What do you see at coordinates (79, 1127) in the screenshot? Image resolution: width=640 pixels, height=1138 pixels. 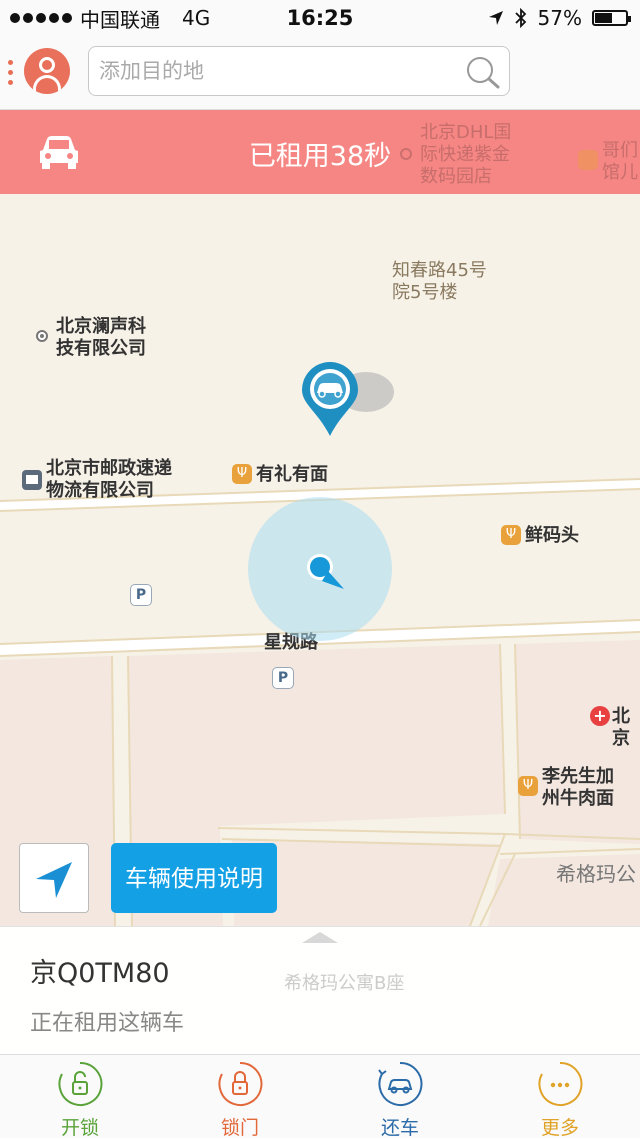 I see `unlock-label: 开锁` at bounding box center [79, 1127].